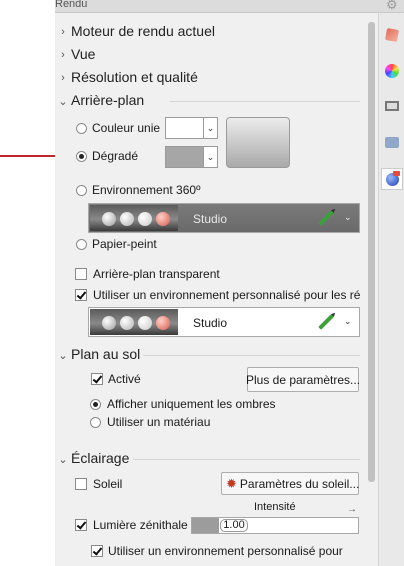 This screenshot has height=566, width=404. Describe the element at coordinates (124, 244) in the screenshot. I see `wallpaper-label: Papier-peint` at that location.